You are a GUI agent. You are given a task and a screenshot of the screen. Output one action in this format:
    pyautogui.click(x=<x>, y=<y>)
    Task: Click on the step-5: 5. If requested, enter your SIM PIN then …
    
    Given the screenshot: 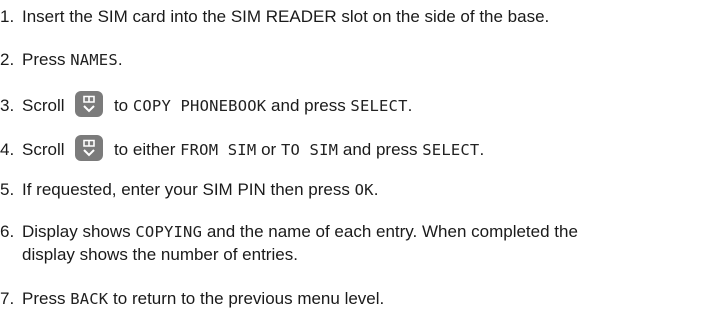 What is the action you would take?
    pyautogui.click(x=356, y=190)
    